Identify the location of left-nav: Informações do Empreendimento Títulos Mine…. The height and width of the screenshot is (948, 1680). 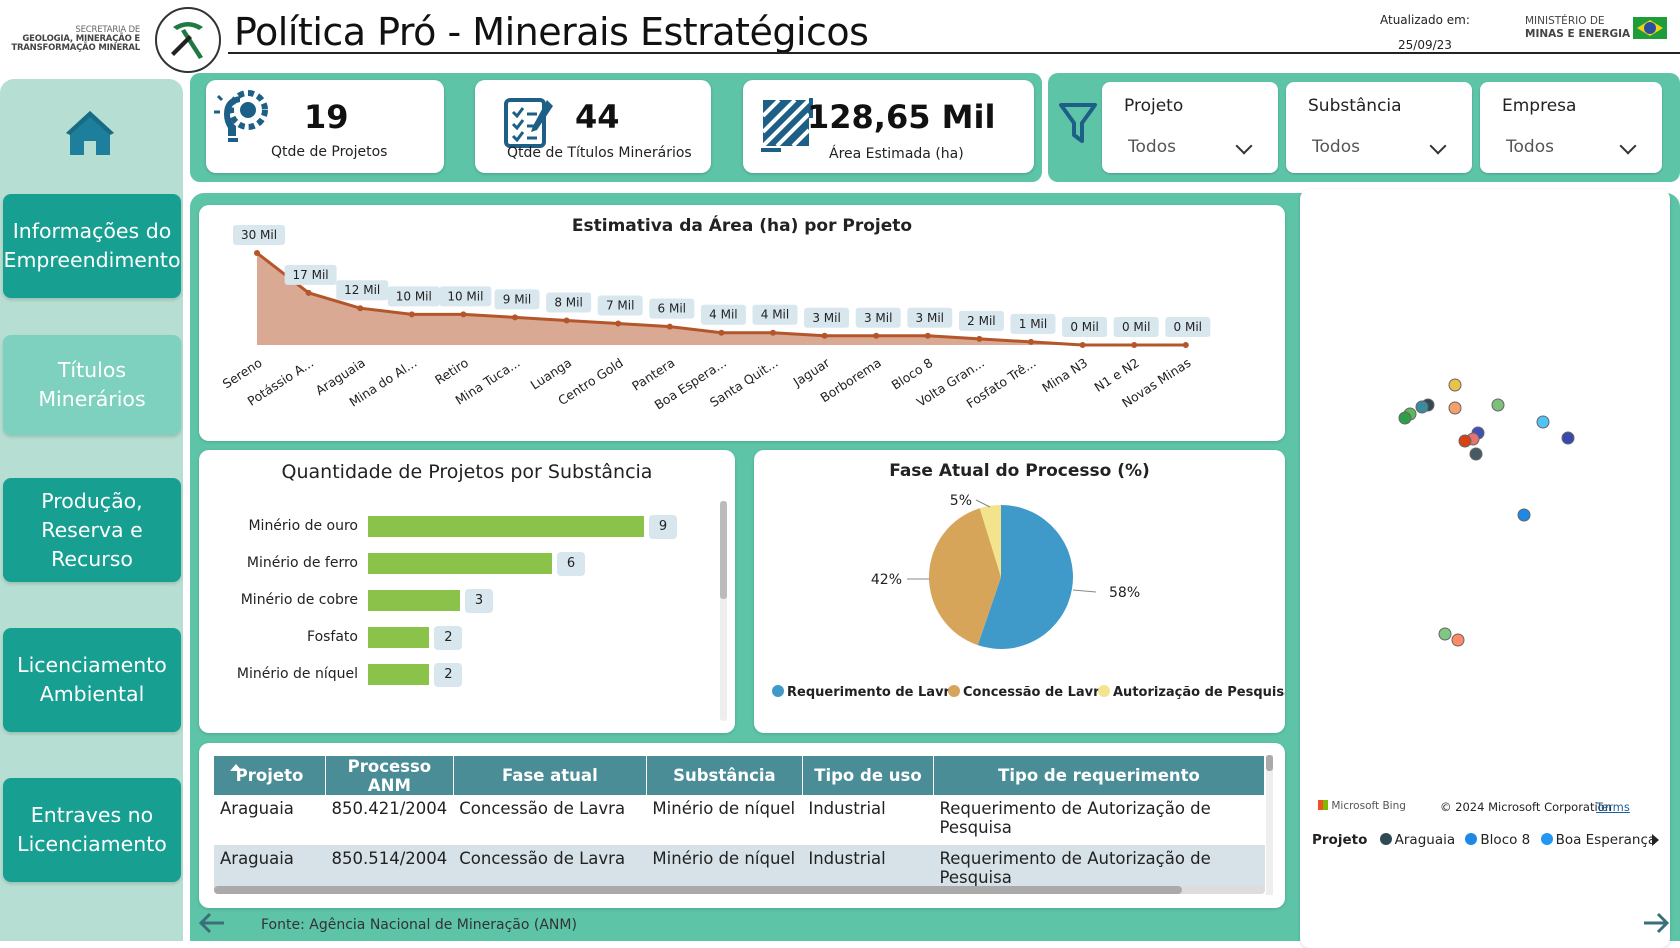
(91, 510).